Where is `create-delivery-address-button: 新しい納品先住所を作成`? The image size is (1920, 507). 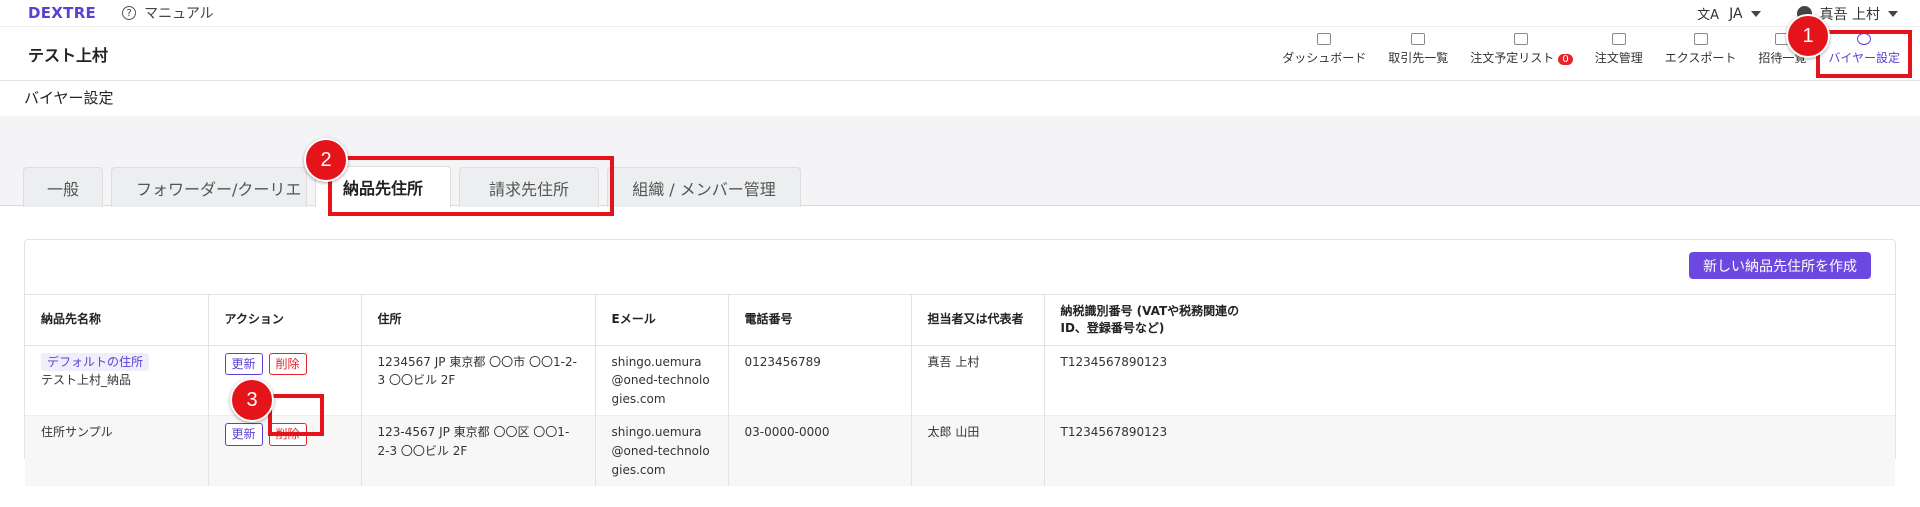
create-delivery-address-button: 新しい納品先住所を作成 is located at coordinates (1780, 265).